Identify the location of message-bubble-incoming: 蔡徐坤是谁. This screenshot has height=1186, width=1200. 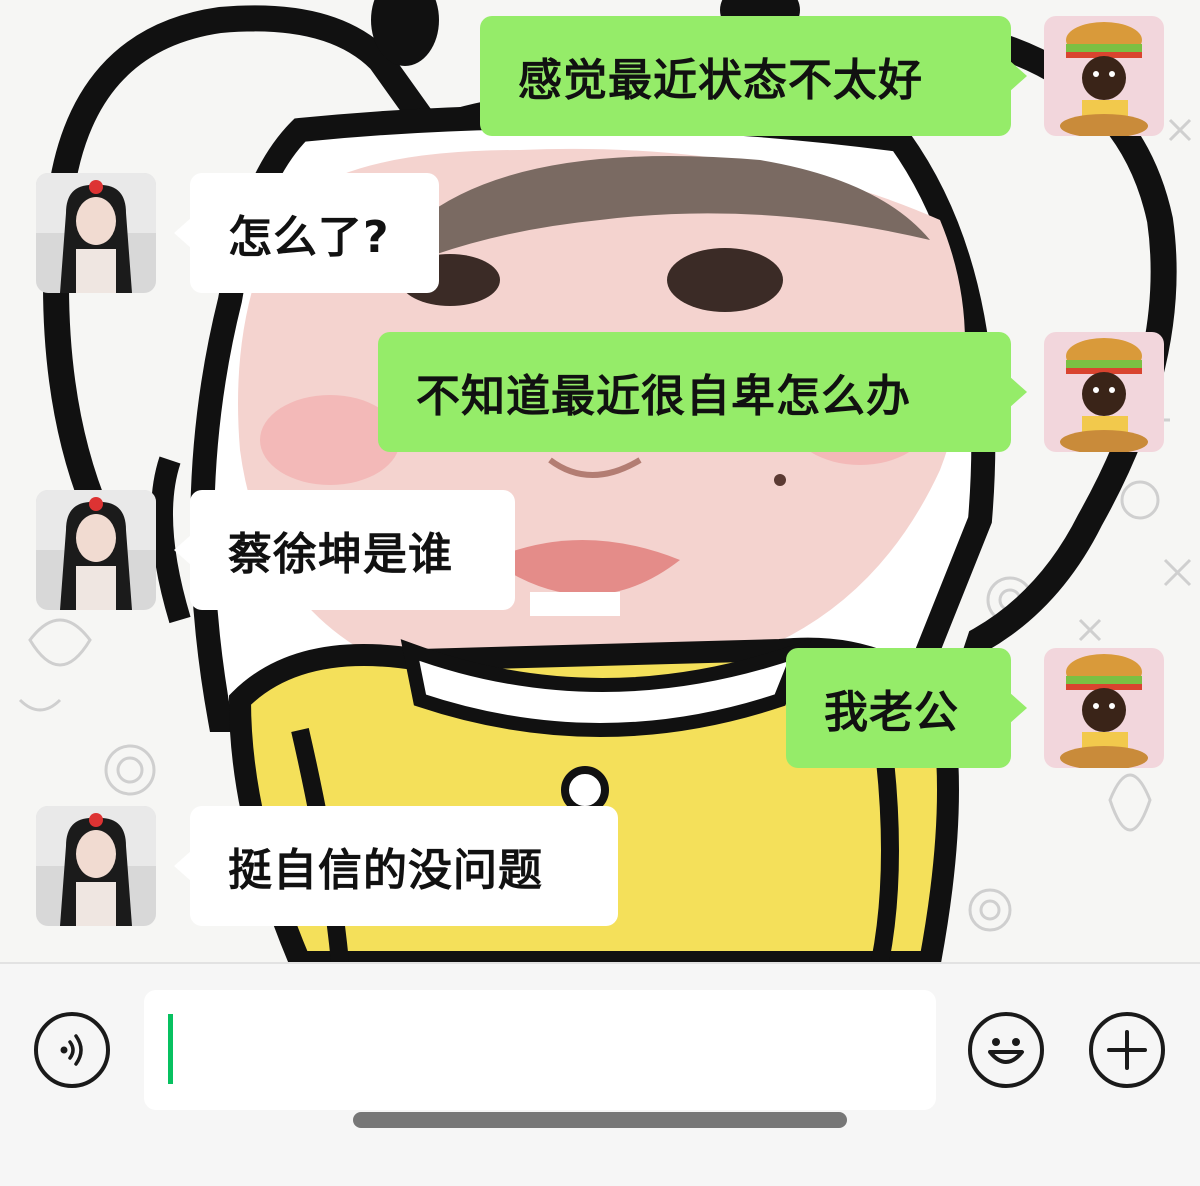
(344, 550).